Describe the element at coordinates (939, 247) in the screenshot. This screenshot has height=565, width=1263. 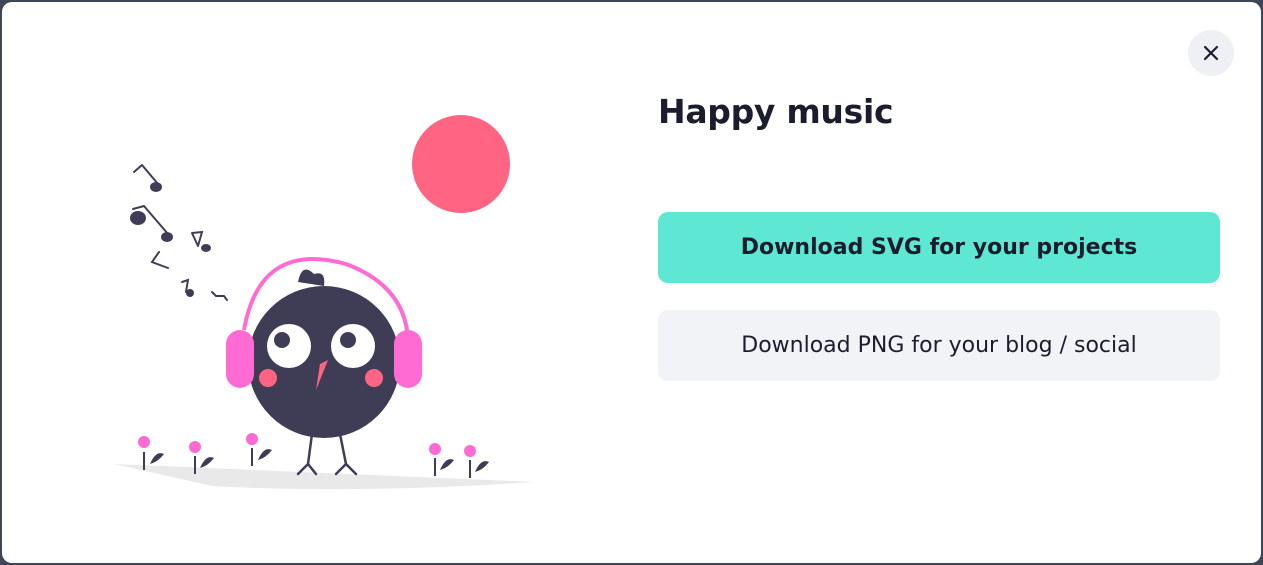
I see `download-svg-button: Download SVG for your projects` at that location.